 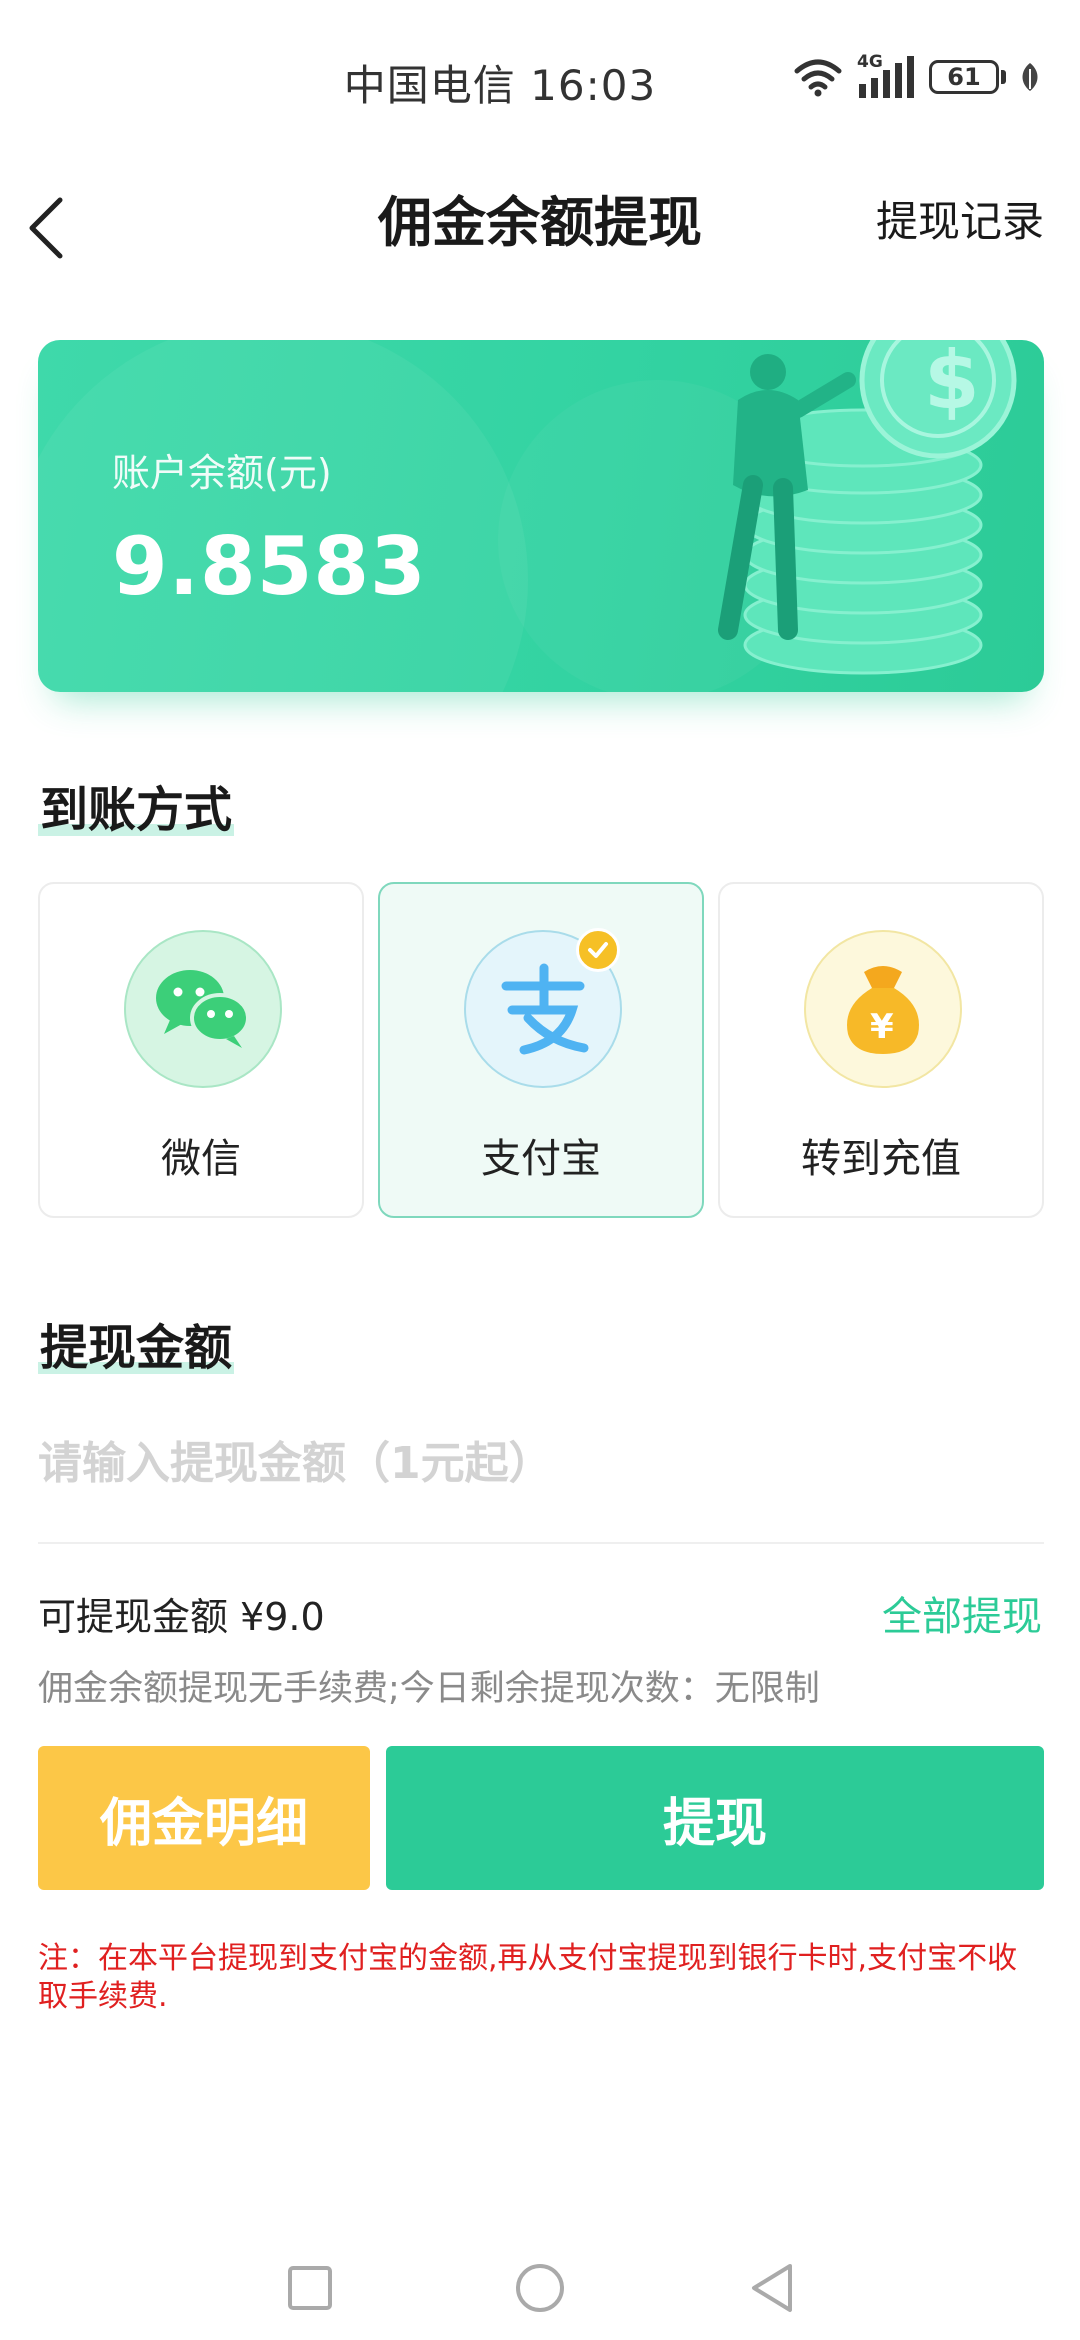 I want to click on battery-level: 61, so click(x=964, y=77).